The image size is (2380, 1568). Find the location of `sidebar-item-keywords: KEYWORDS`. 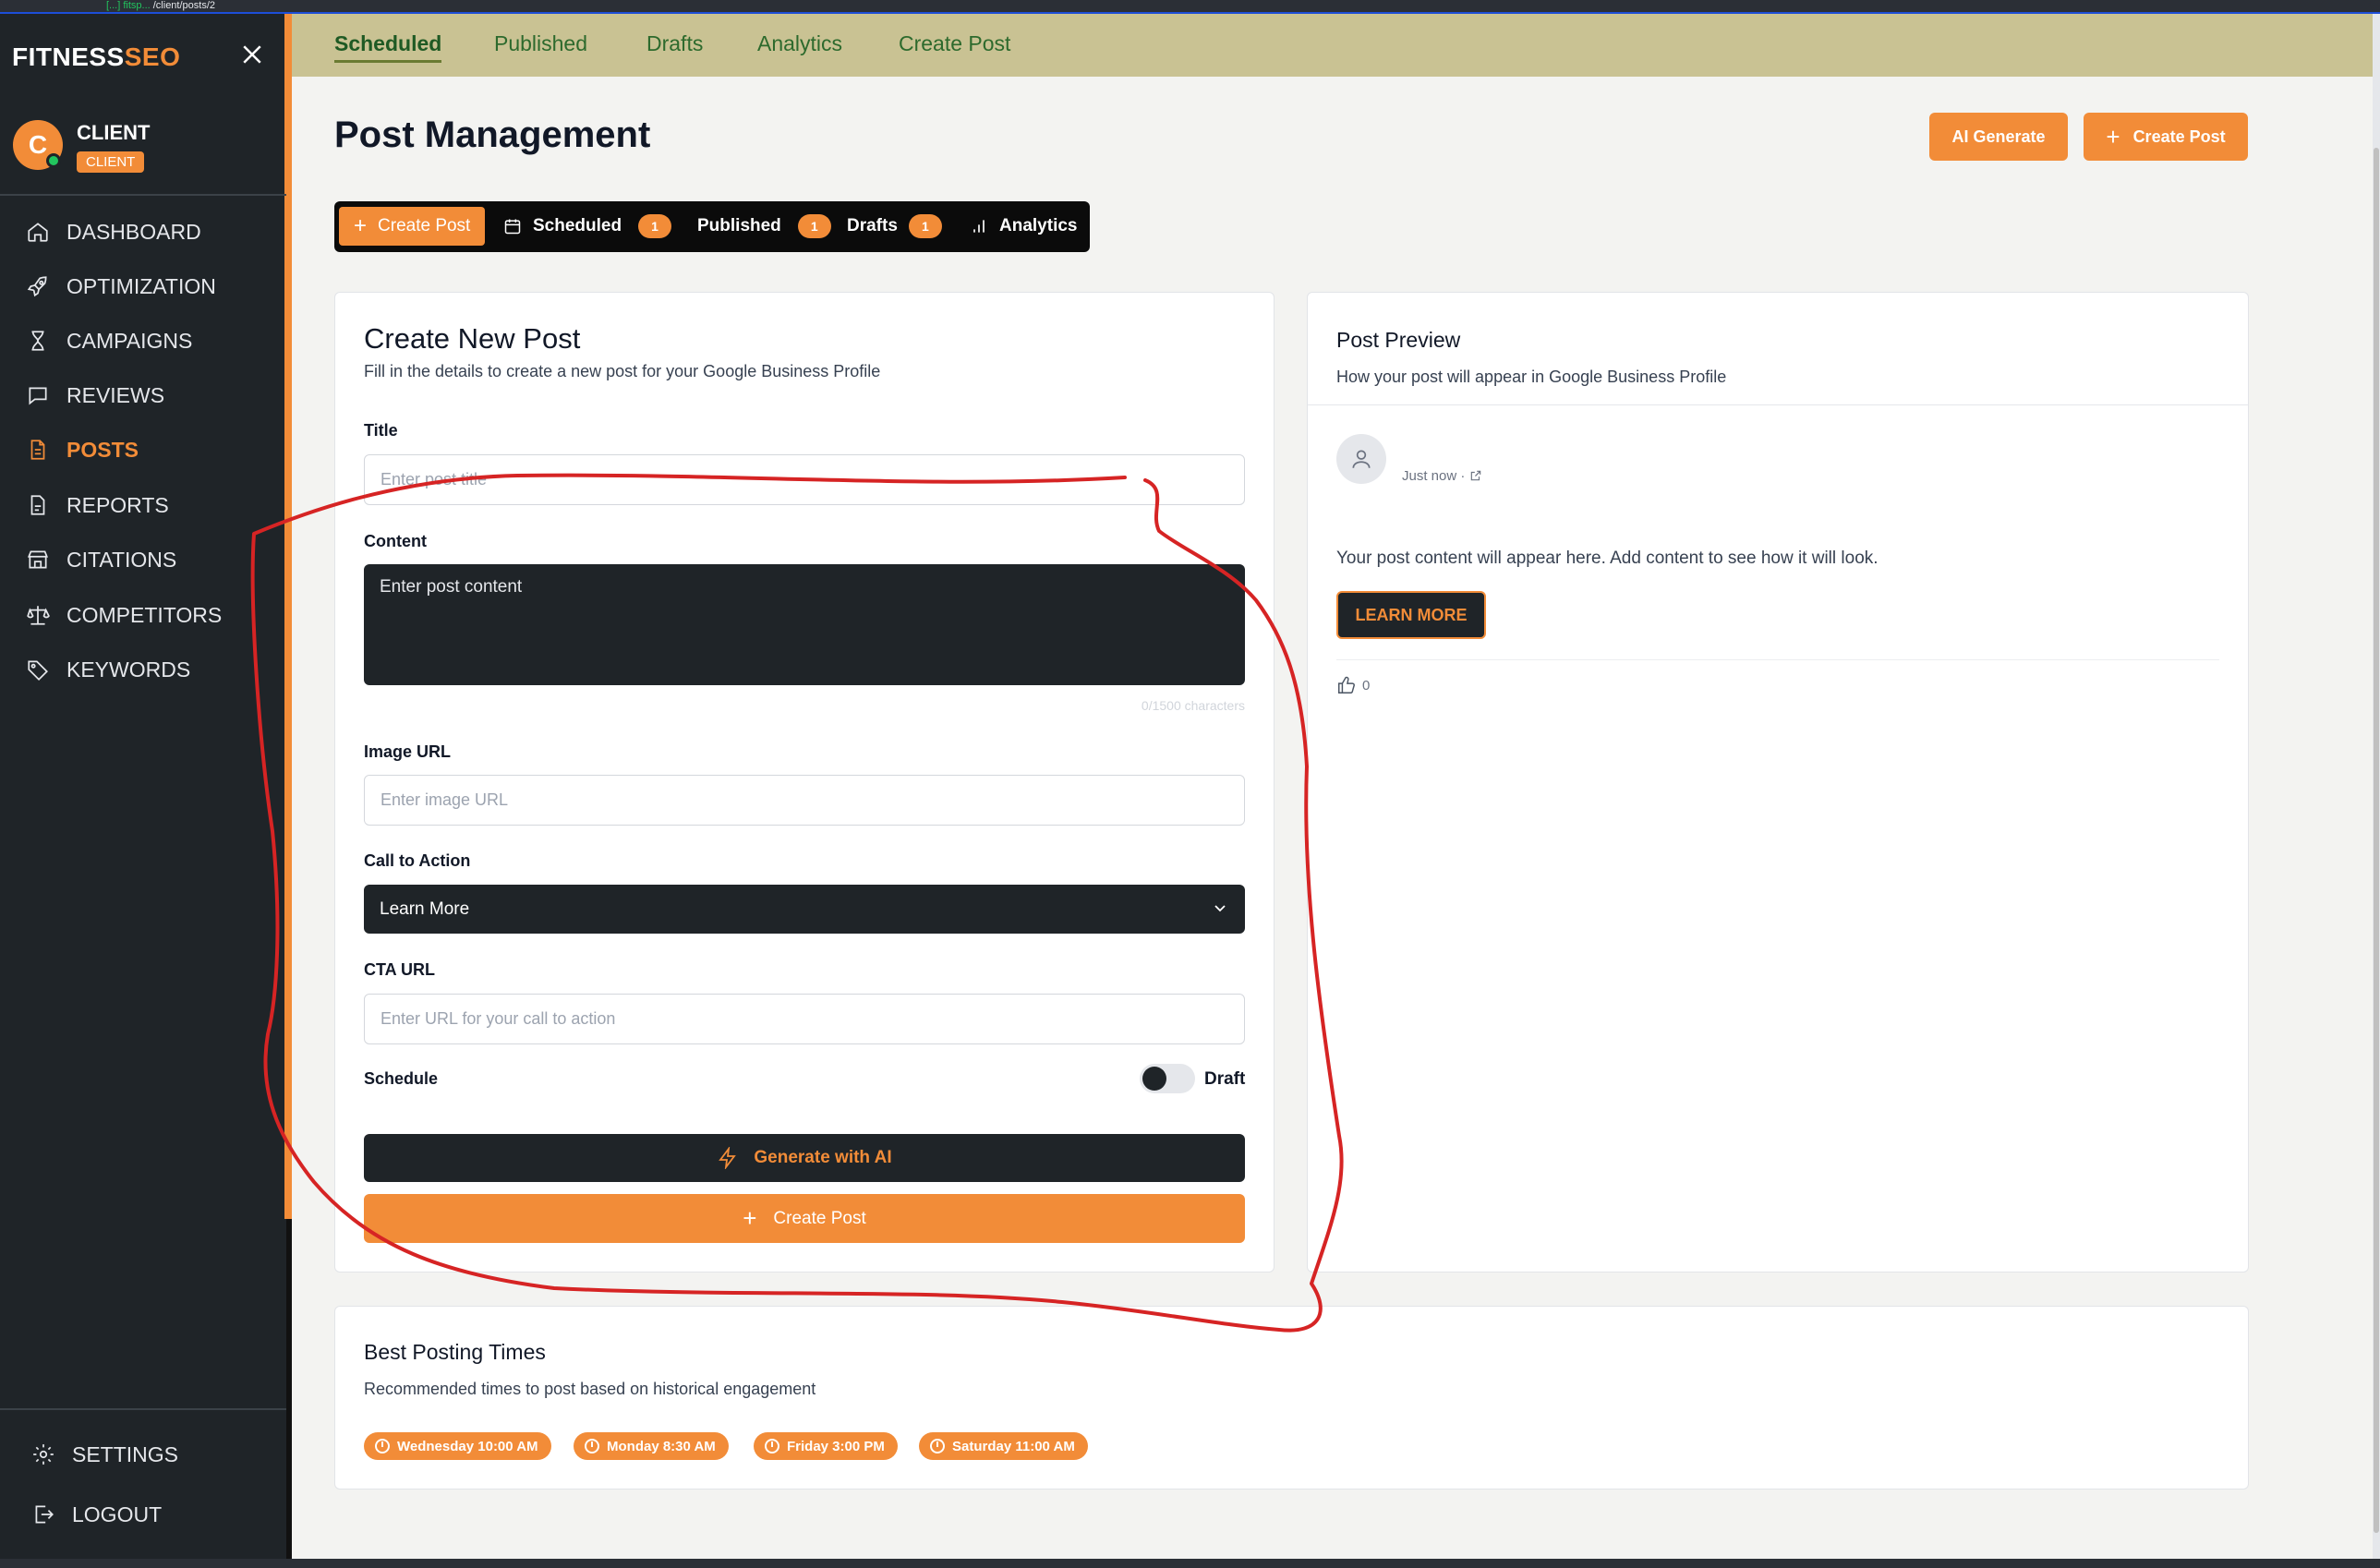

sidebar-item-keywords: KEYWORDS is located at coordinates (150, 669).